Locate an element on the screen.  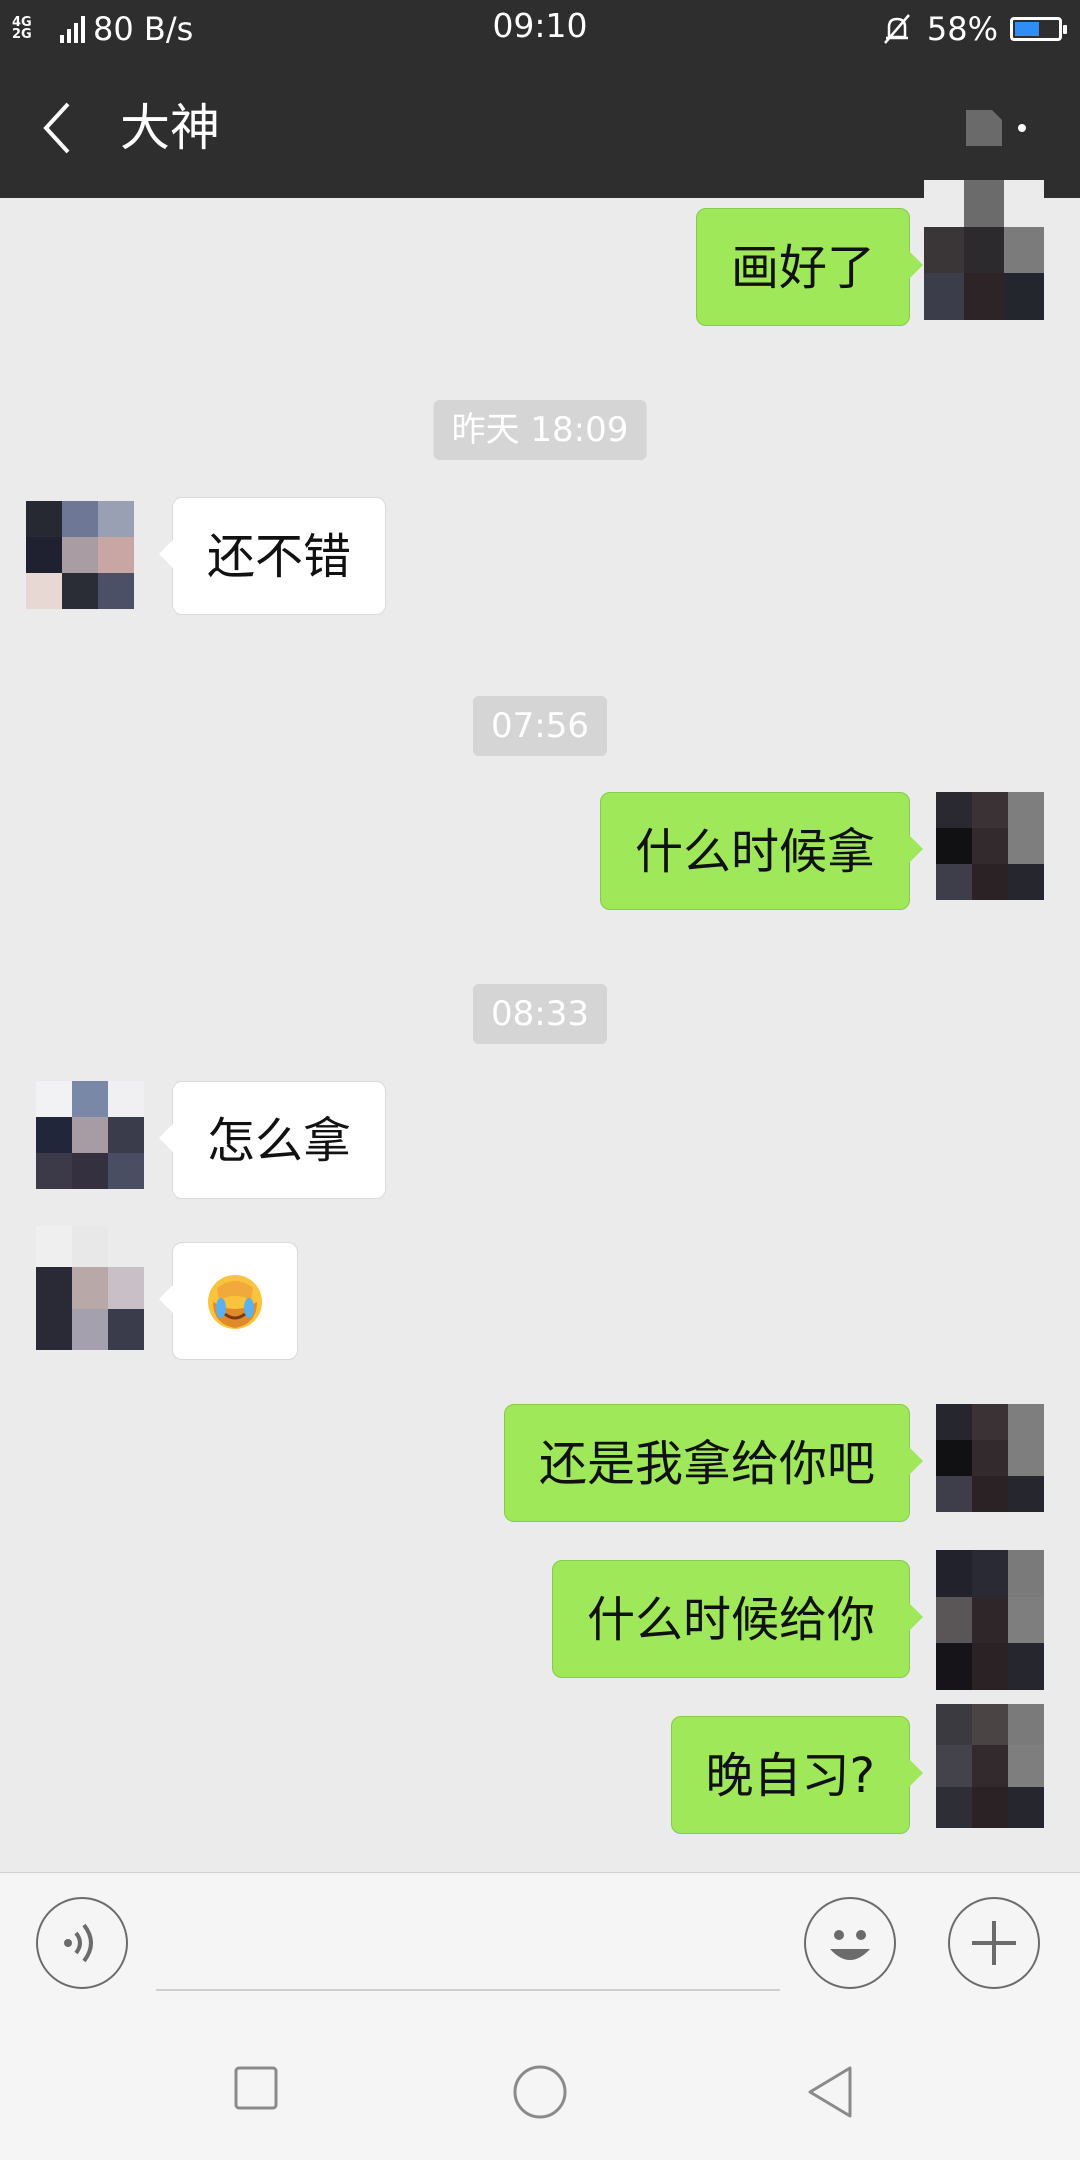
system-nav-bar is located at coordinates (540, 2088).